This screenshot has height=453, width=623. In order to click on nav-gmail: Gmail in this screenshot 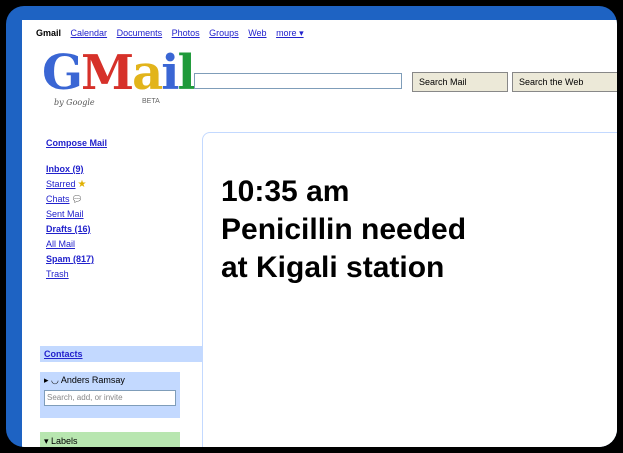, I will do `click(49, 33)`.